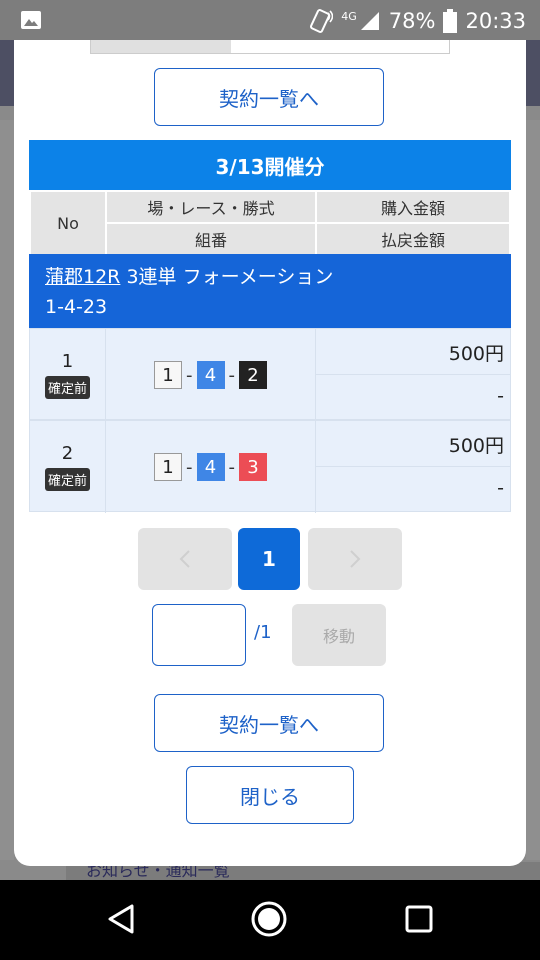  I want to click on battery-icon, so click(450, 21).